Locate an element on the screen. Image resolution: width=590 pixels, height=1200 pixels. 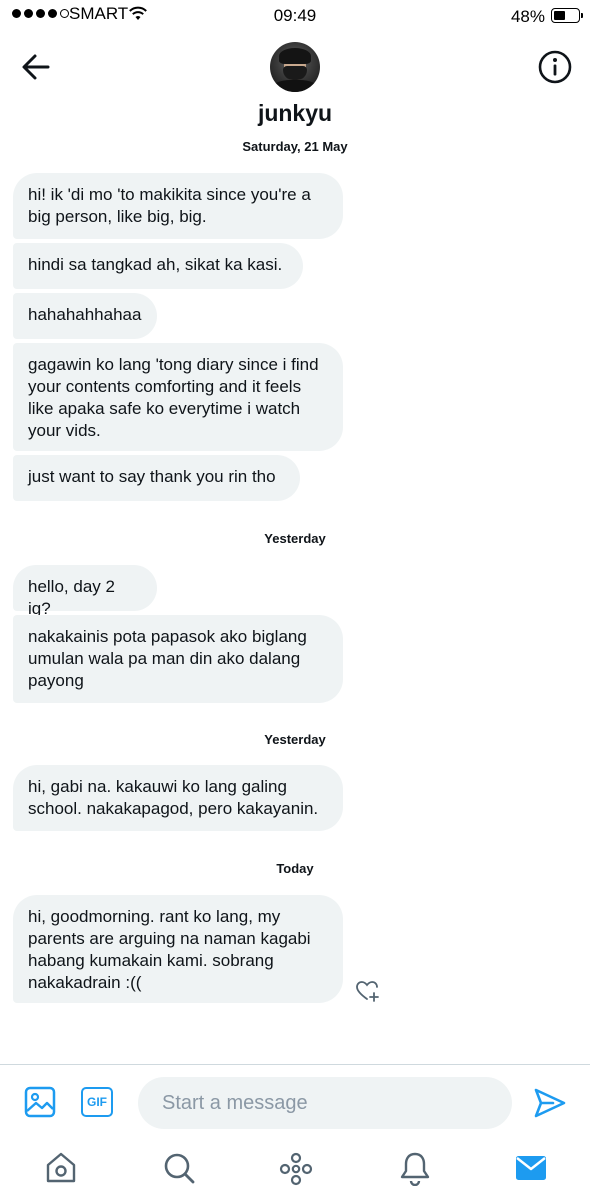
spaces-icon is located at coordinates (296, 1168).